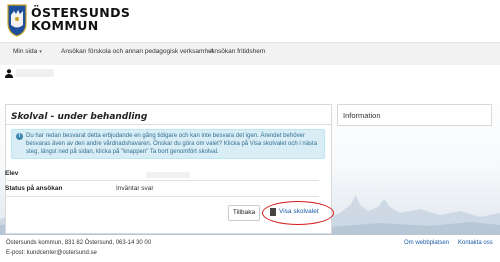 The height and width of the screenshot is (262, 500). I want to click on nav-item-label: Ansökan fritidshem, so click(238, 51).